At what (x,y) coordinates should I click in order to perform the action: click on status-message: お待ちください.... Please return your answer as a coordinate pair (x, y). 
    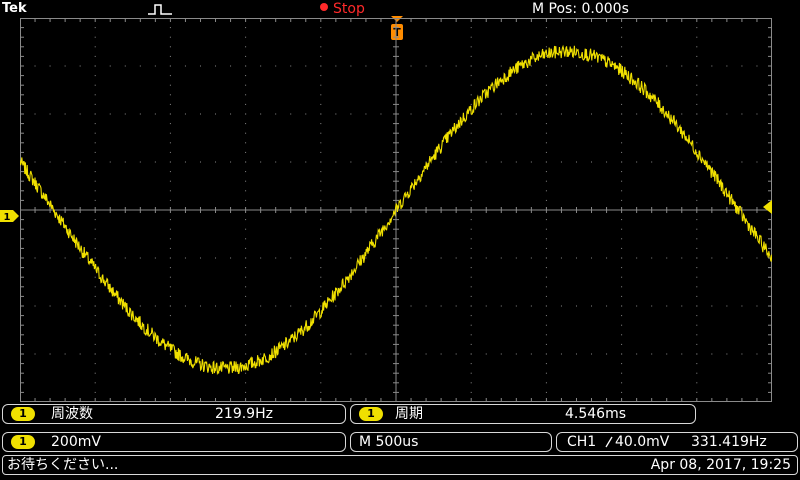
    Looking at the image, I should click on (63, 465).